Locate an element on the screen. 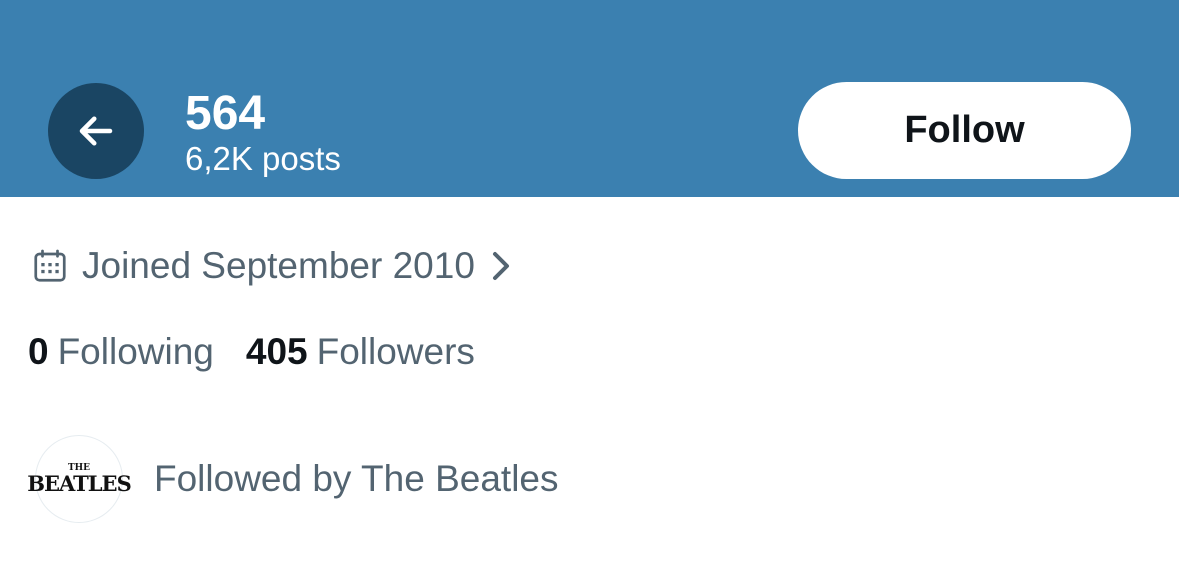 The width and height of the screenshot is (1179, 582). following-link: 0 Following is located at coordinates (121, 352).